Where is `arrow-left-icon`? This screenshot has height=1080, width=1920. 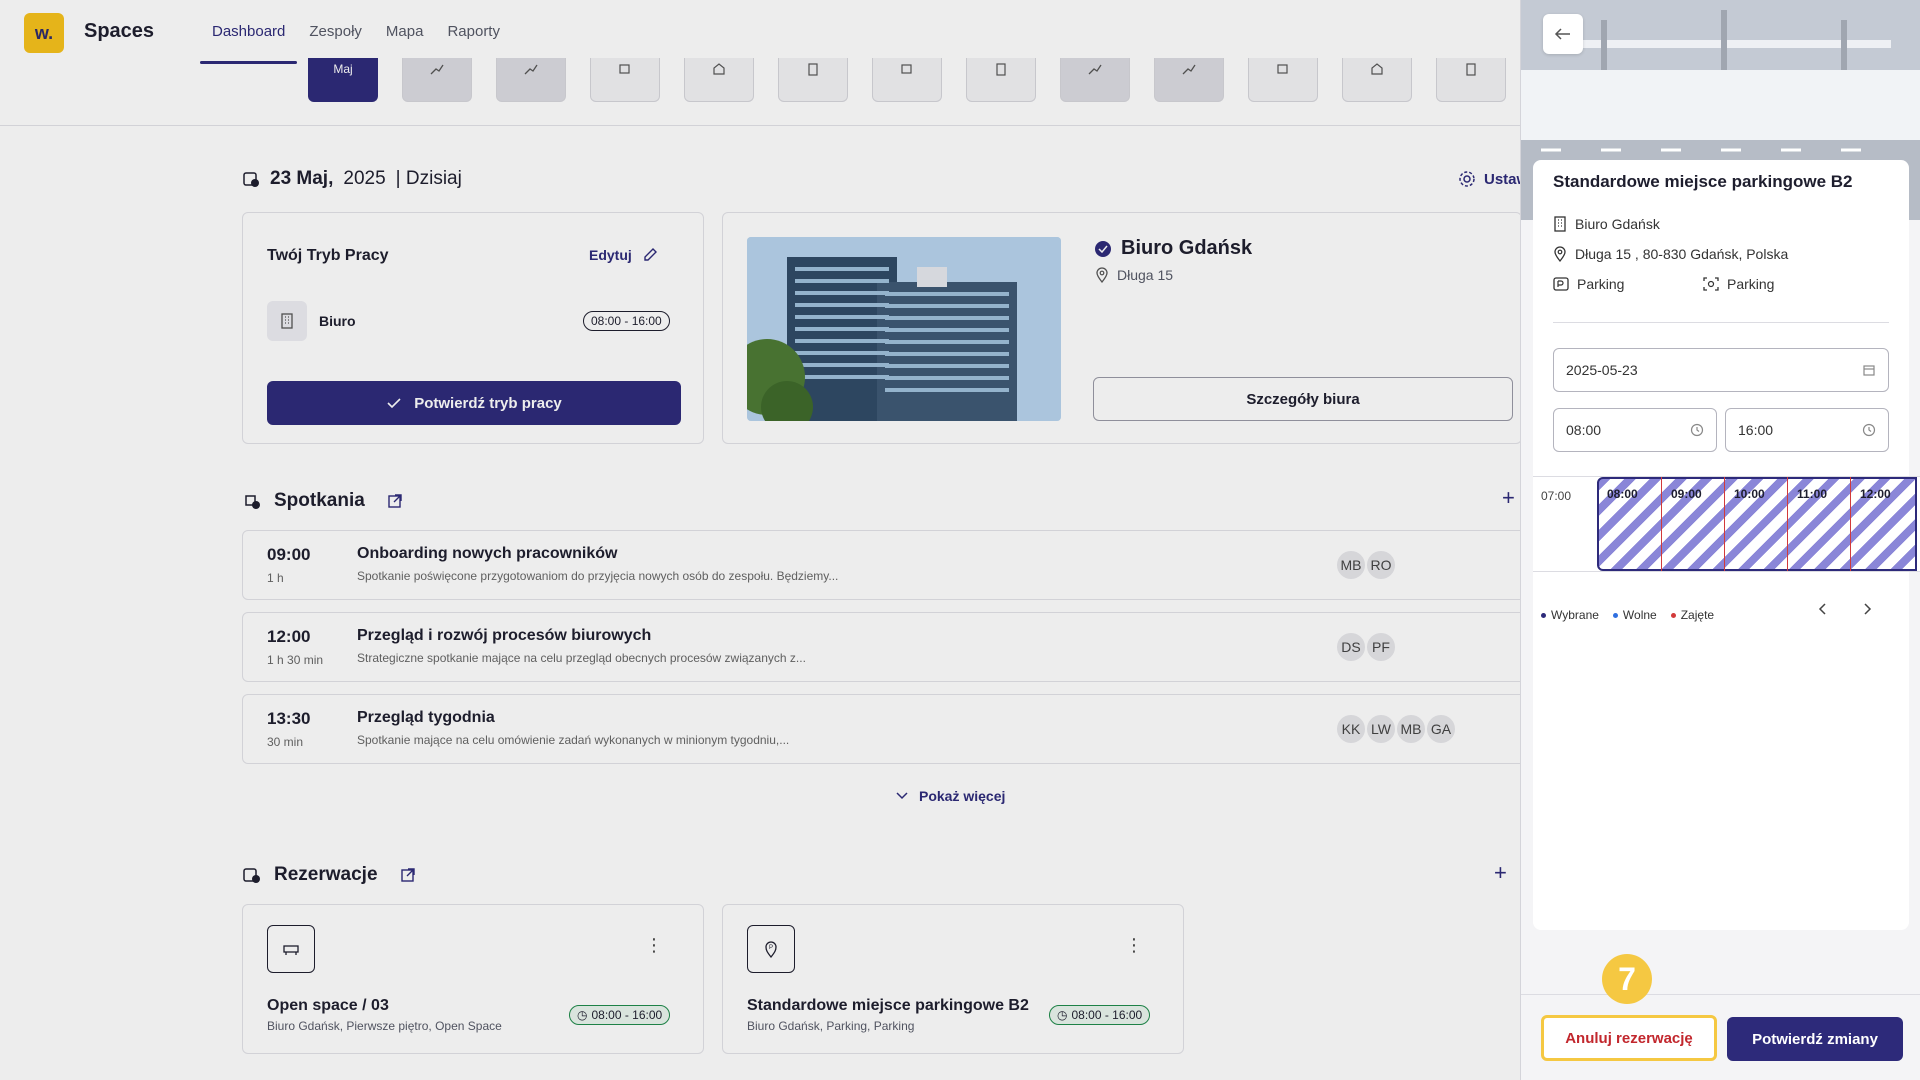 arrow-left-icon is located at coordinates (1562, 34).